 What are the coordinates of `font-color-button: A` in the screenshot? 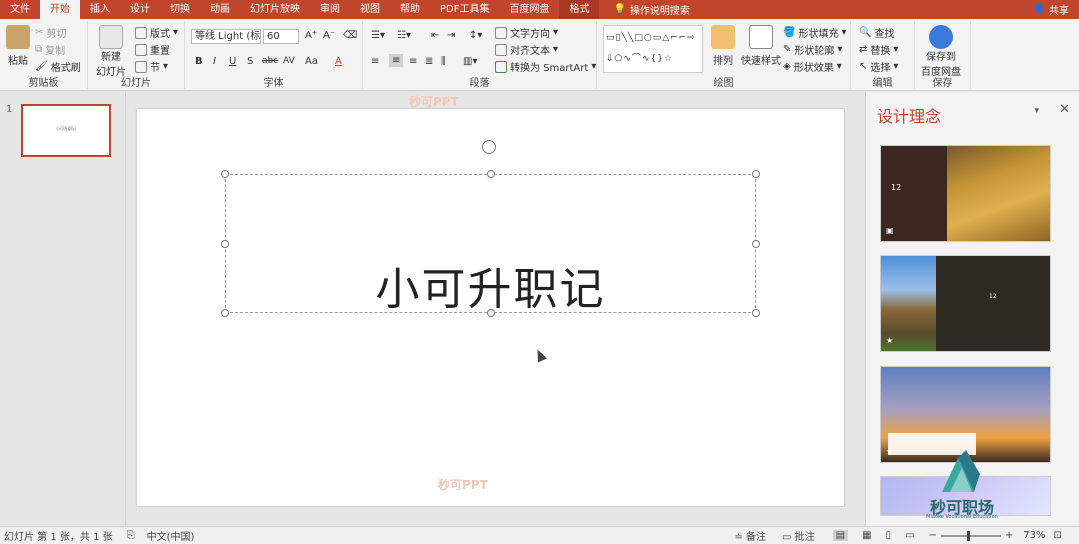 It's located at (338, 61).